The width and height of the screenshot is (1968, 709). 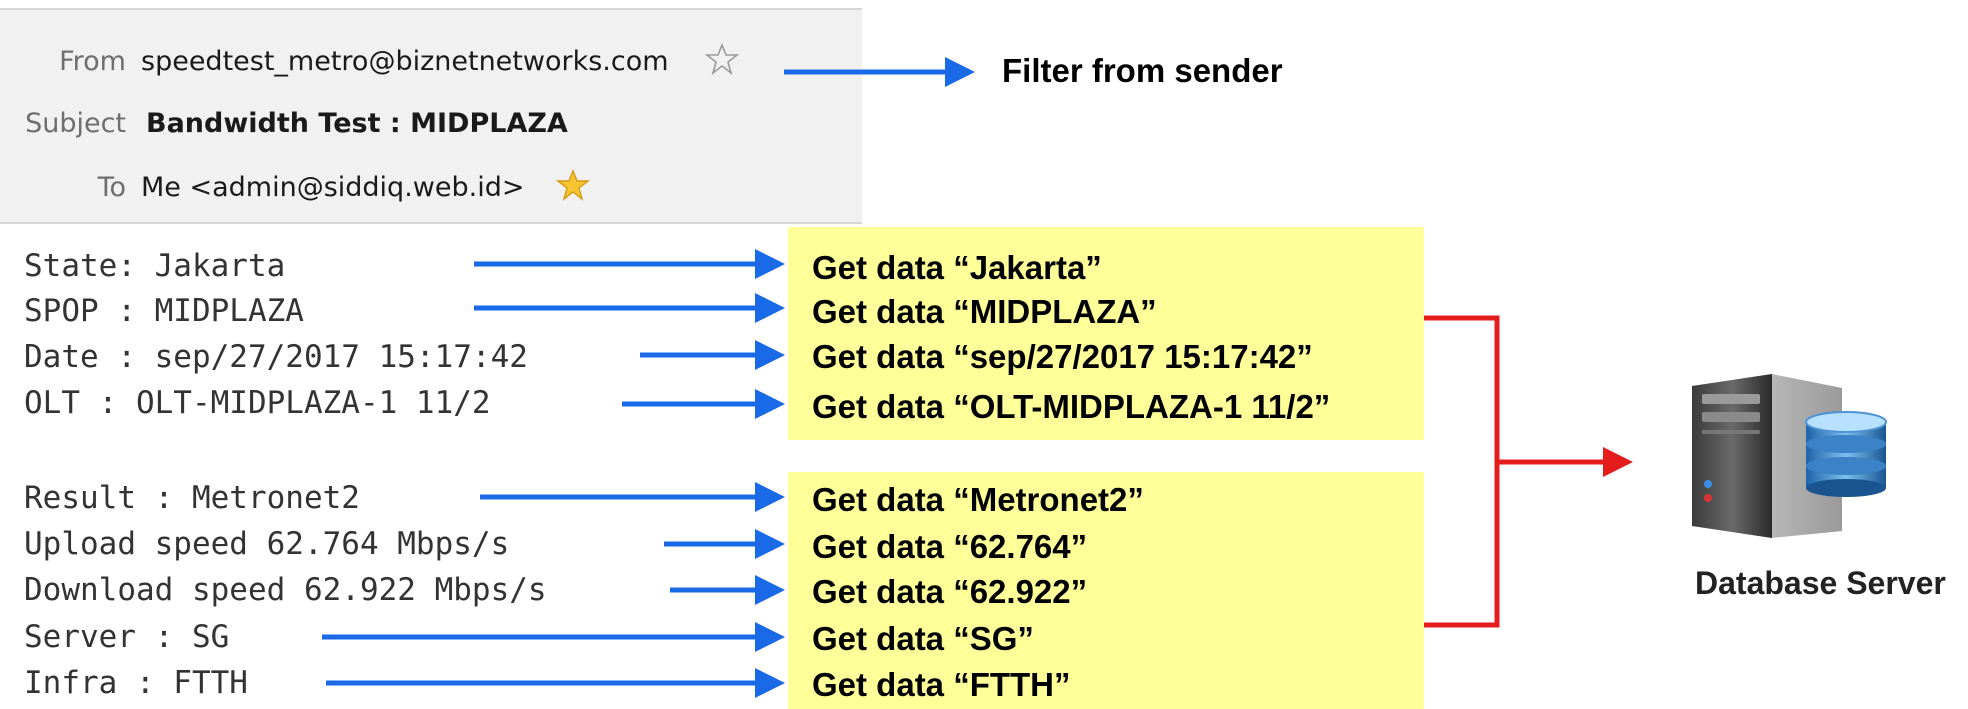 I want to click on red-bracket, so click(x=1462, y=471).